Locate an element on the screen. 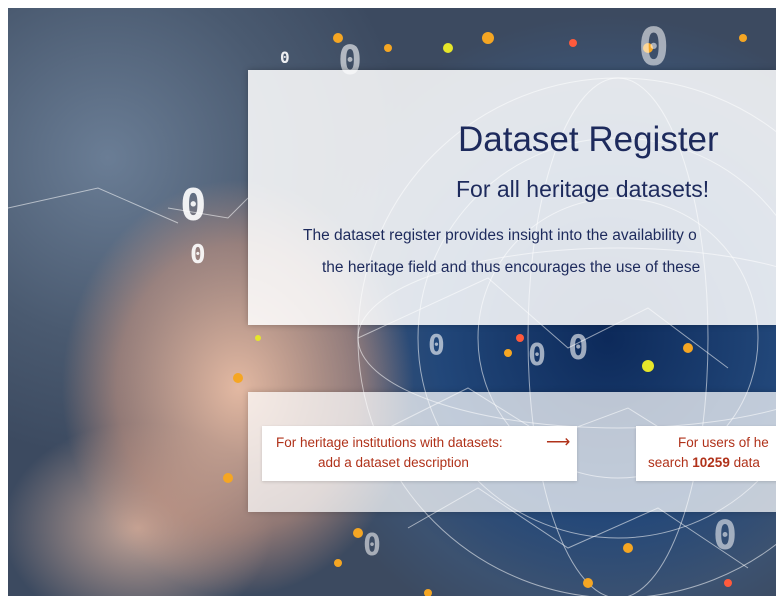  users-link-prefix: search is located at coordinates (670, 462).